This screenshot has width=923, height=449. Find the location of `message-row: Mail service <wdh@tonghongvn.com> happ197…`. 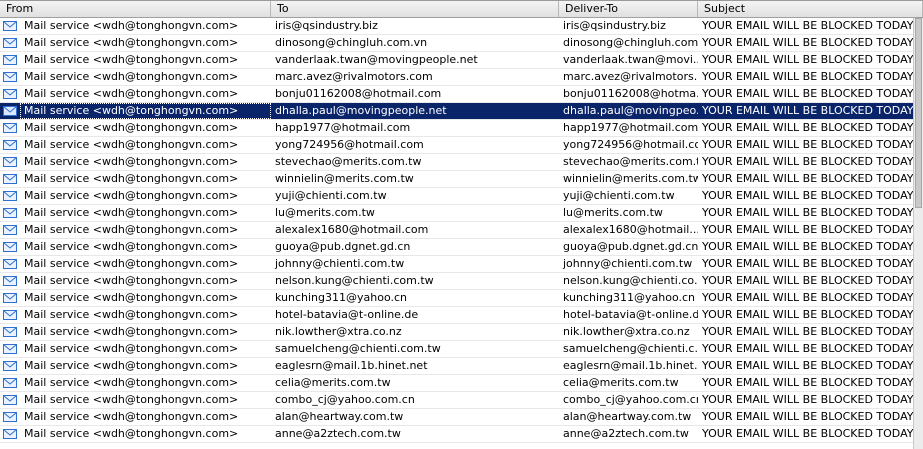

message-row: Mail service <wdh@tonghongvn.com> happ197… is located at coordinates (456, 128).